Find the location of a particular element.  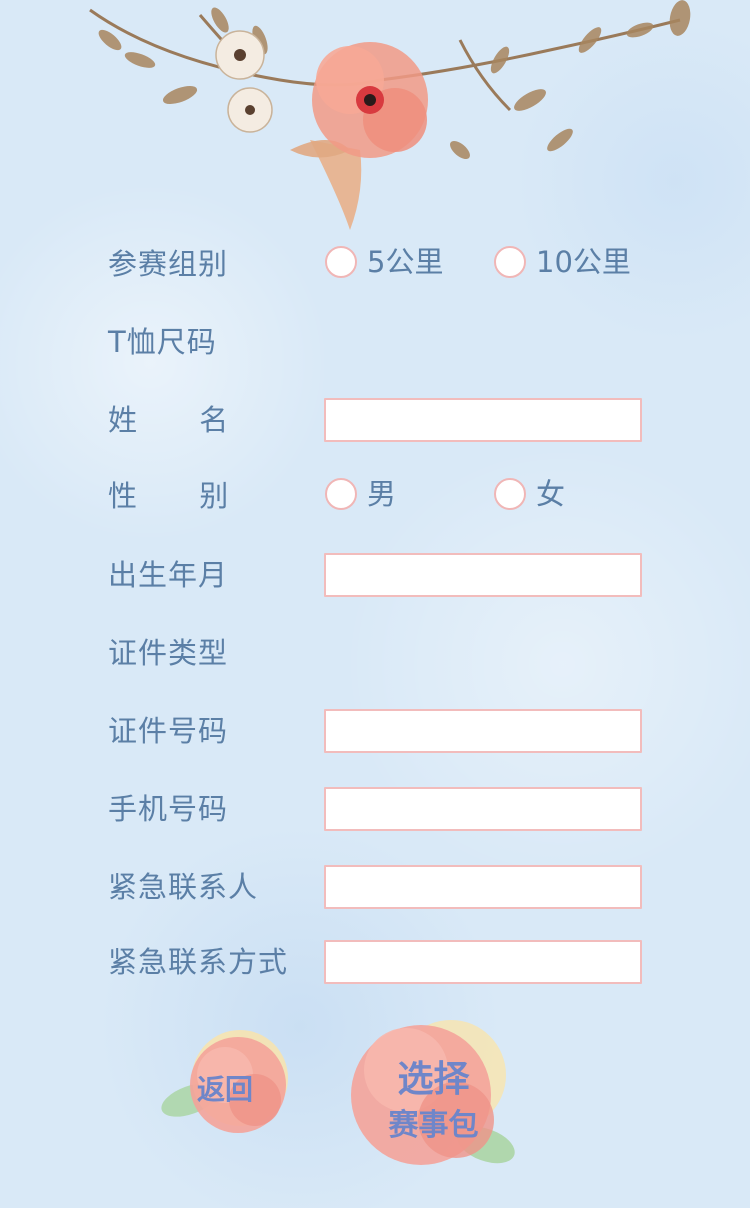

emergency-method-row: 紧急联系方式 is located at coordinates (375, 962).